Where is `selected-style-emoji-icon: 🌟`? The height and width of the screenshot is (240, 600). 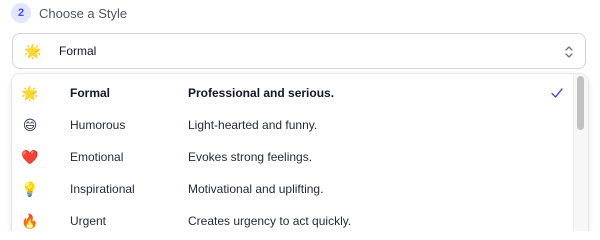
selected-style-emoji-icon: 🌟 is located at coordinates (33, 50).